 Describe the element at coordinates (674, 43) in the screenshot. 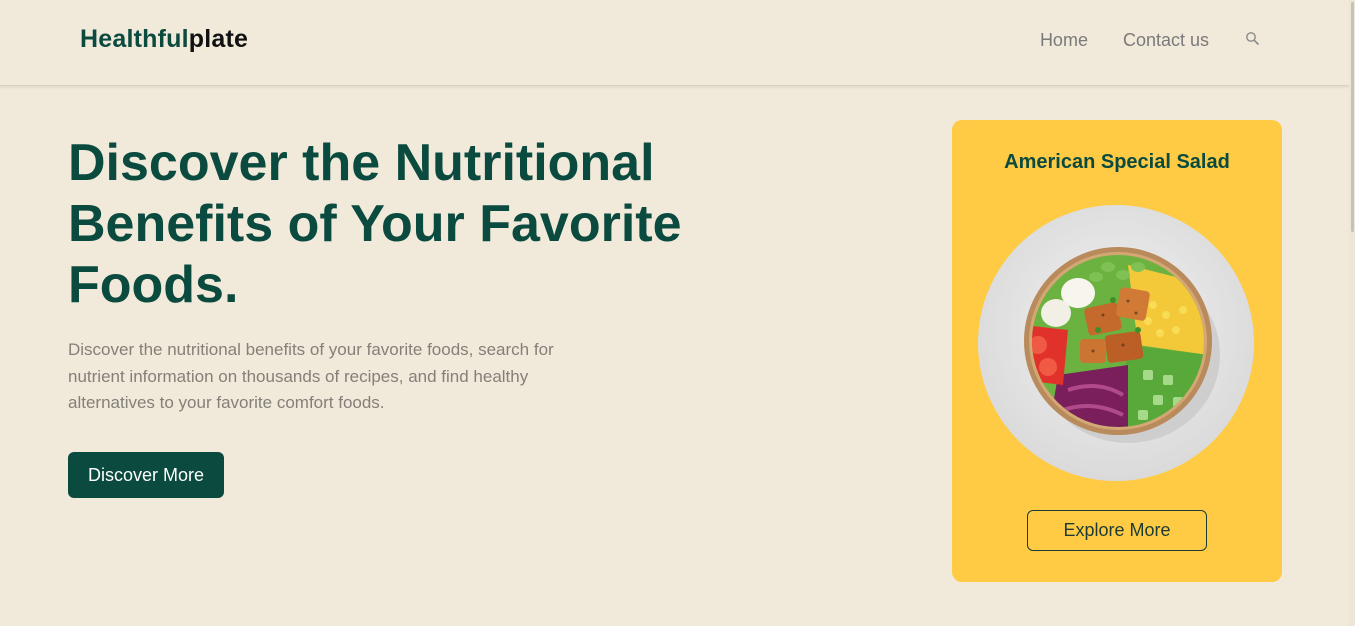

I see `site-header: Healthfulplate Home Contact us` at that location.